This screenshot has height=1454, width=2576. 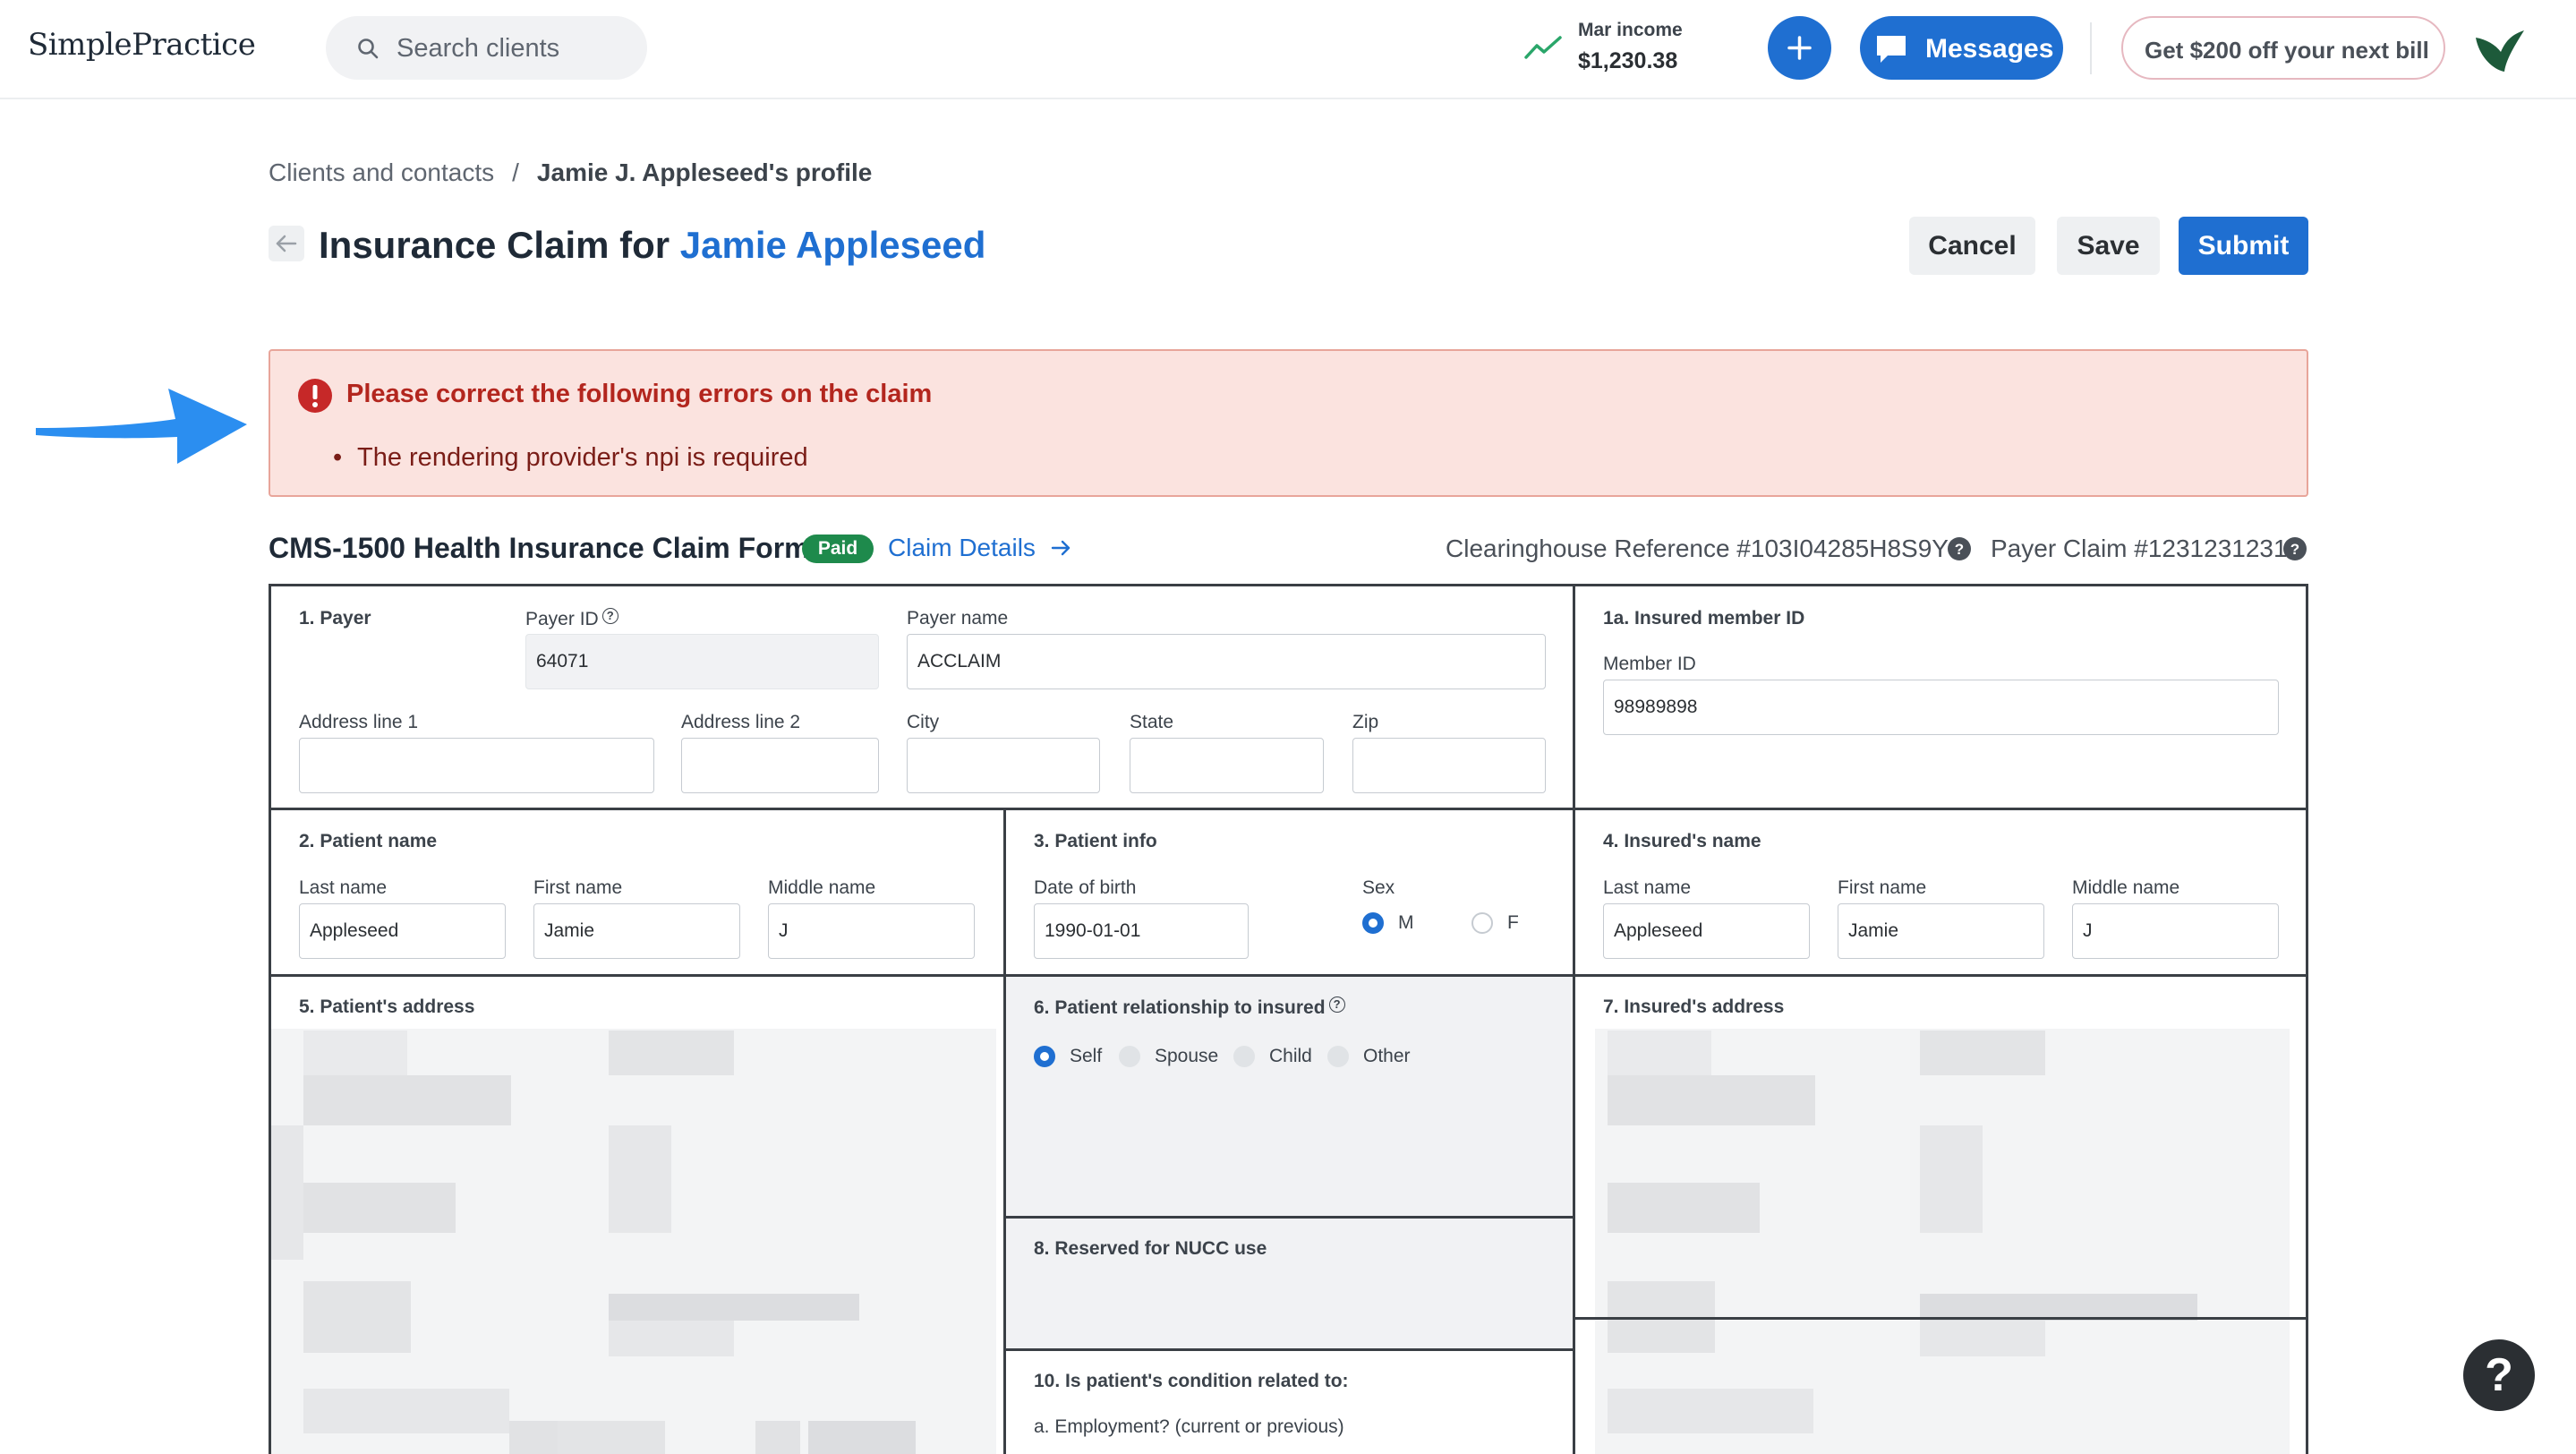 What do you see at coordinates (478, 48) in the screenshot?
I see `search-placeholder: Search clients` at bounding box center [478, 48].